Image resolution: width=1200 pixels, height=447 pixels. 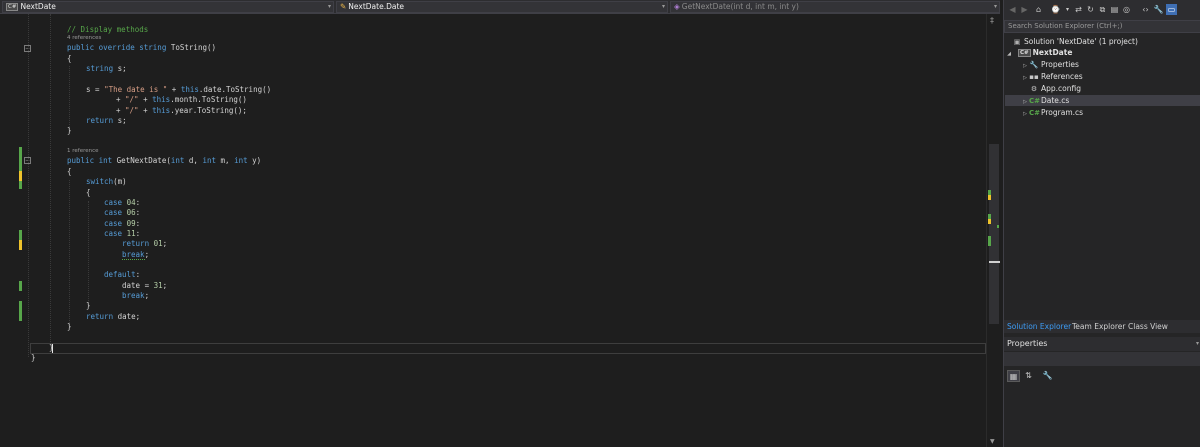 I want to click on collapse-all-icon: ⧉, so click(x=1102, y=9).